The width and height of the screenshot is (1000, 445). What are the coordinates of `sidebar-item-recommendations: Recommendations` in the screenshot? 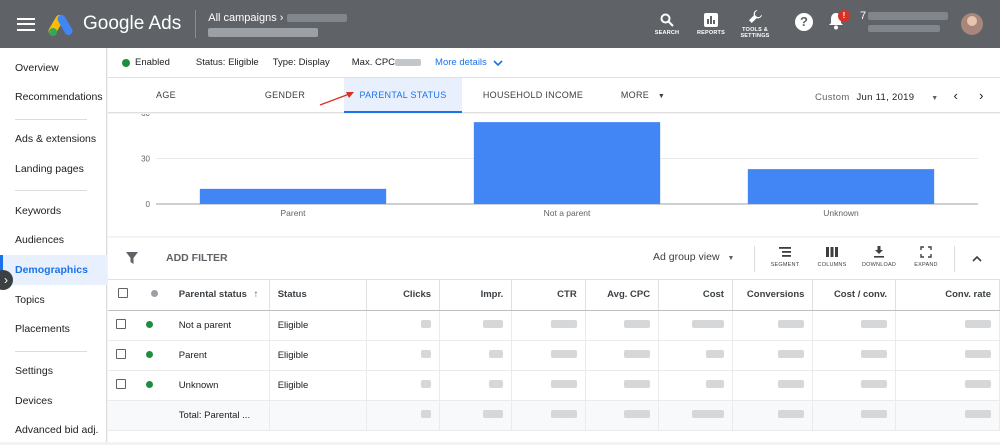 It's located at (53, 97).